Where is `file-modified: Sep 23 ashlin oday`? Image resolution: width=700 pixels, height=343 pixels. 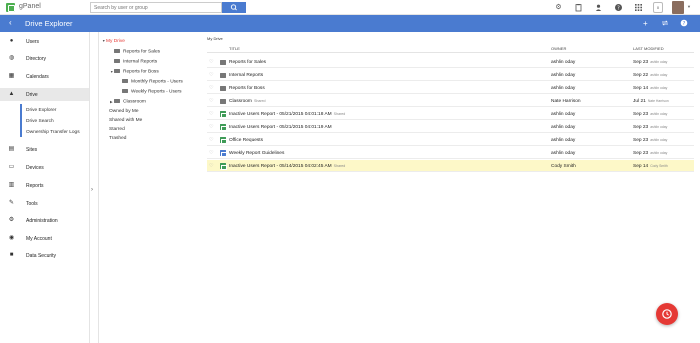
file-modified: Sep 23 ashlin oday is located at coordinates (650, 114).